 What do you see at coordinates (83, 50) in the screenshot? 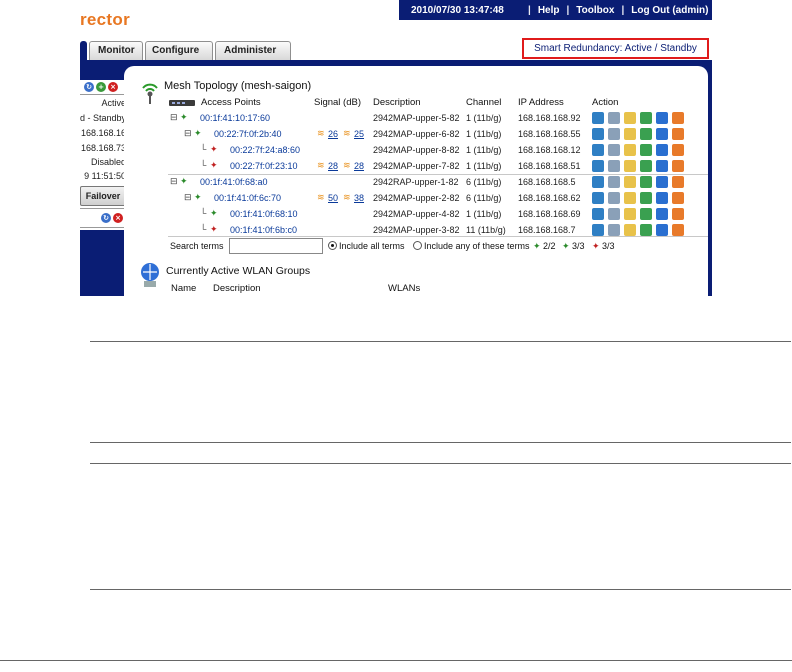
I see `tab-dashboard` at bounding box center [83, 50].